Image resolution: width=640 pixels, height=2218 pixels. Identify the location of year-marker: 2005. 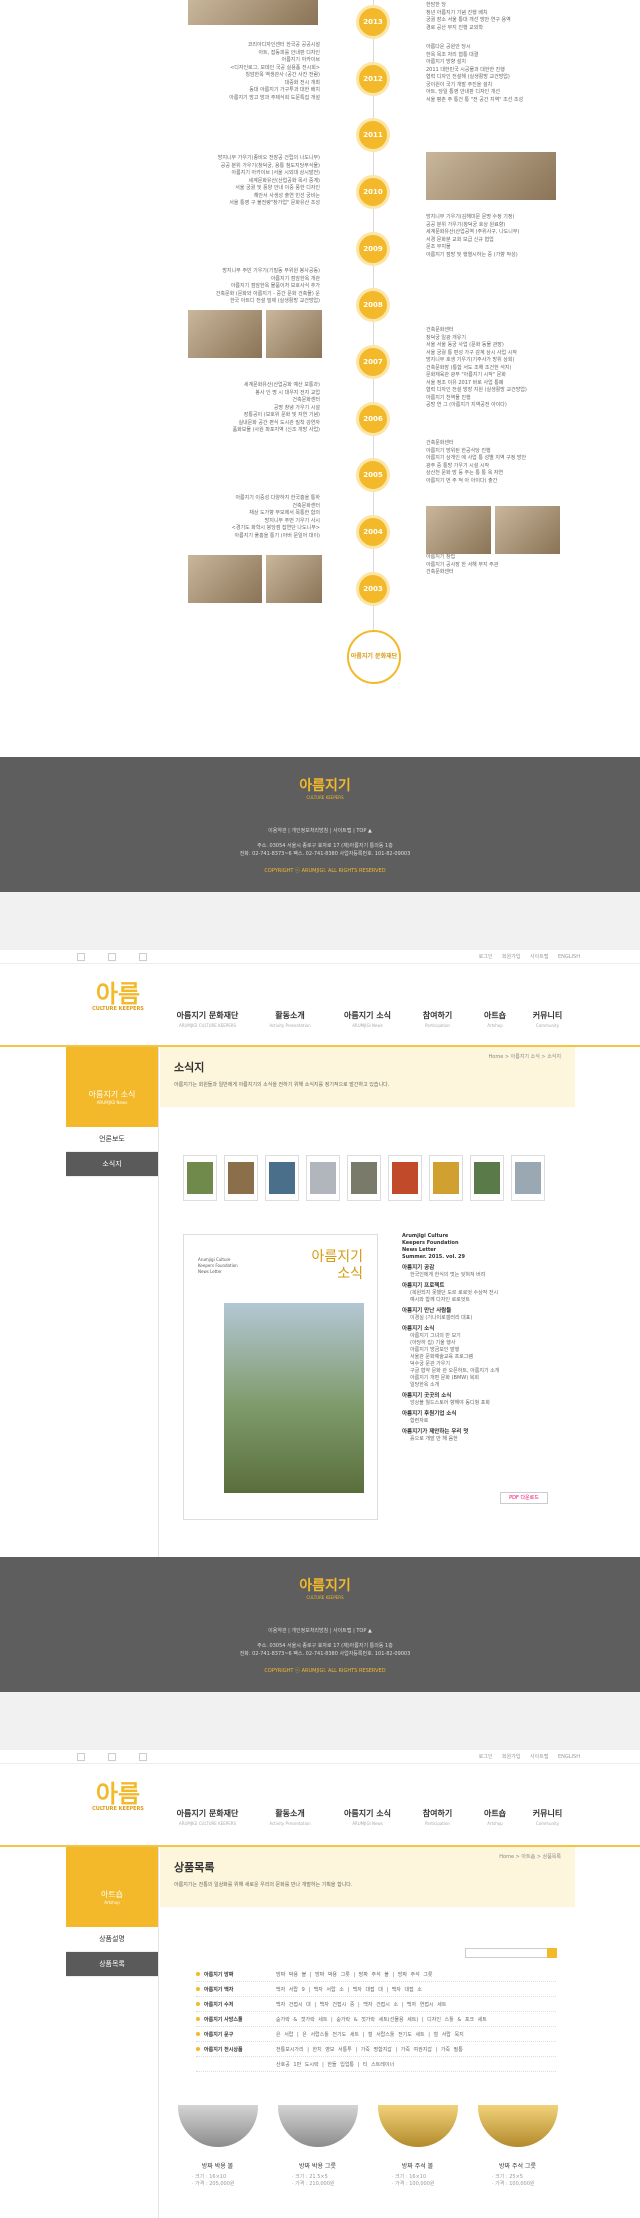
(373, 475).